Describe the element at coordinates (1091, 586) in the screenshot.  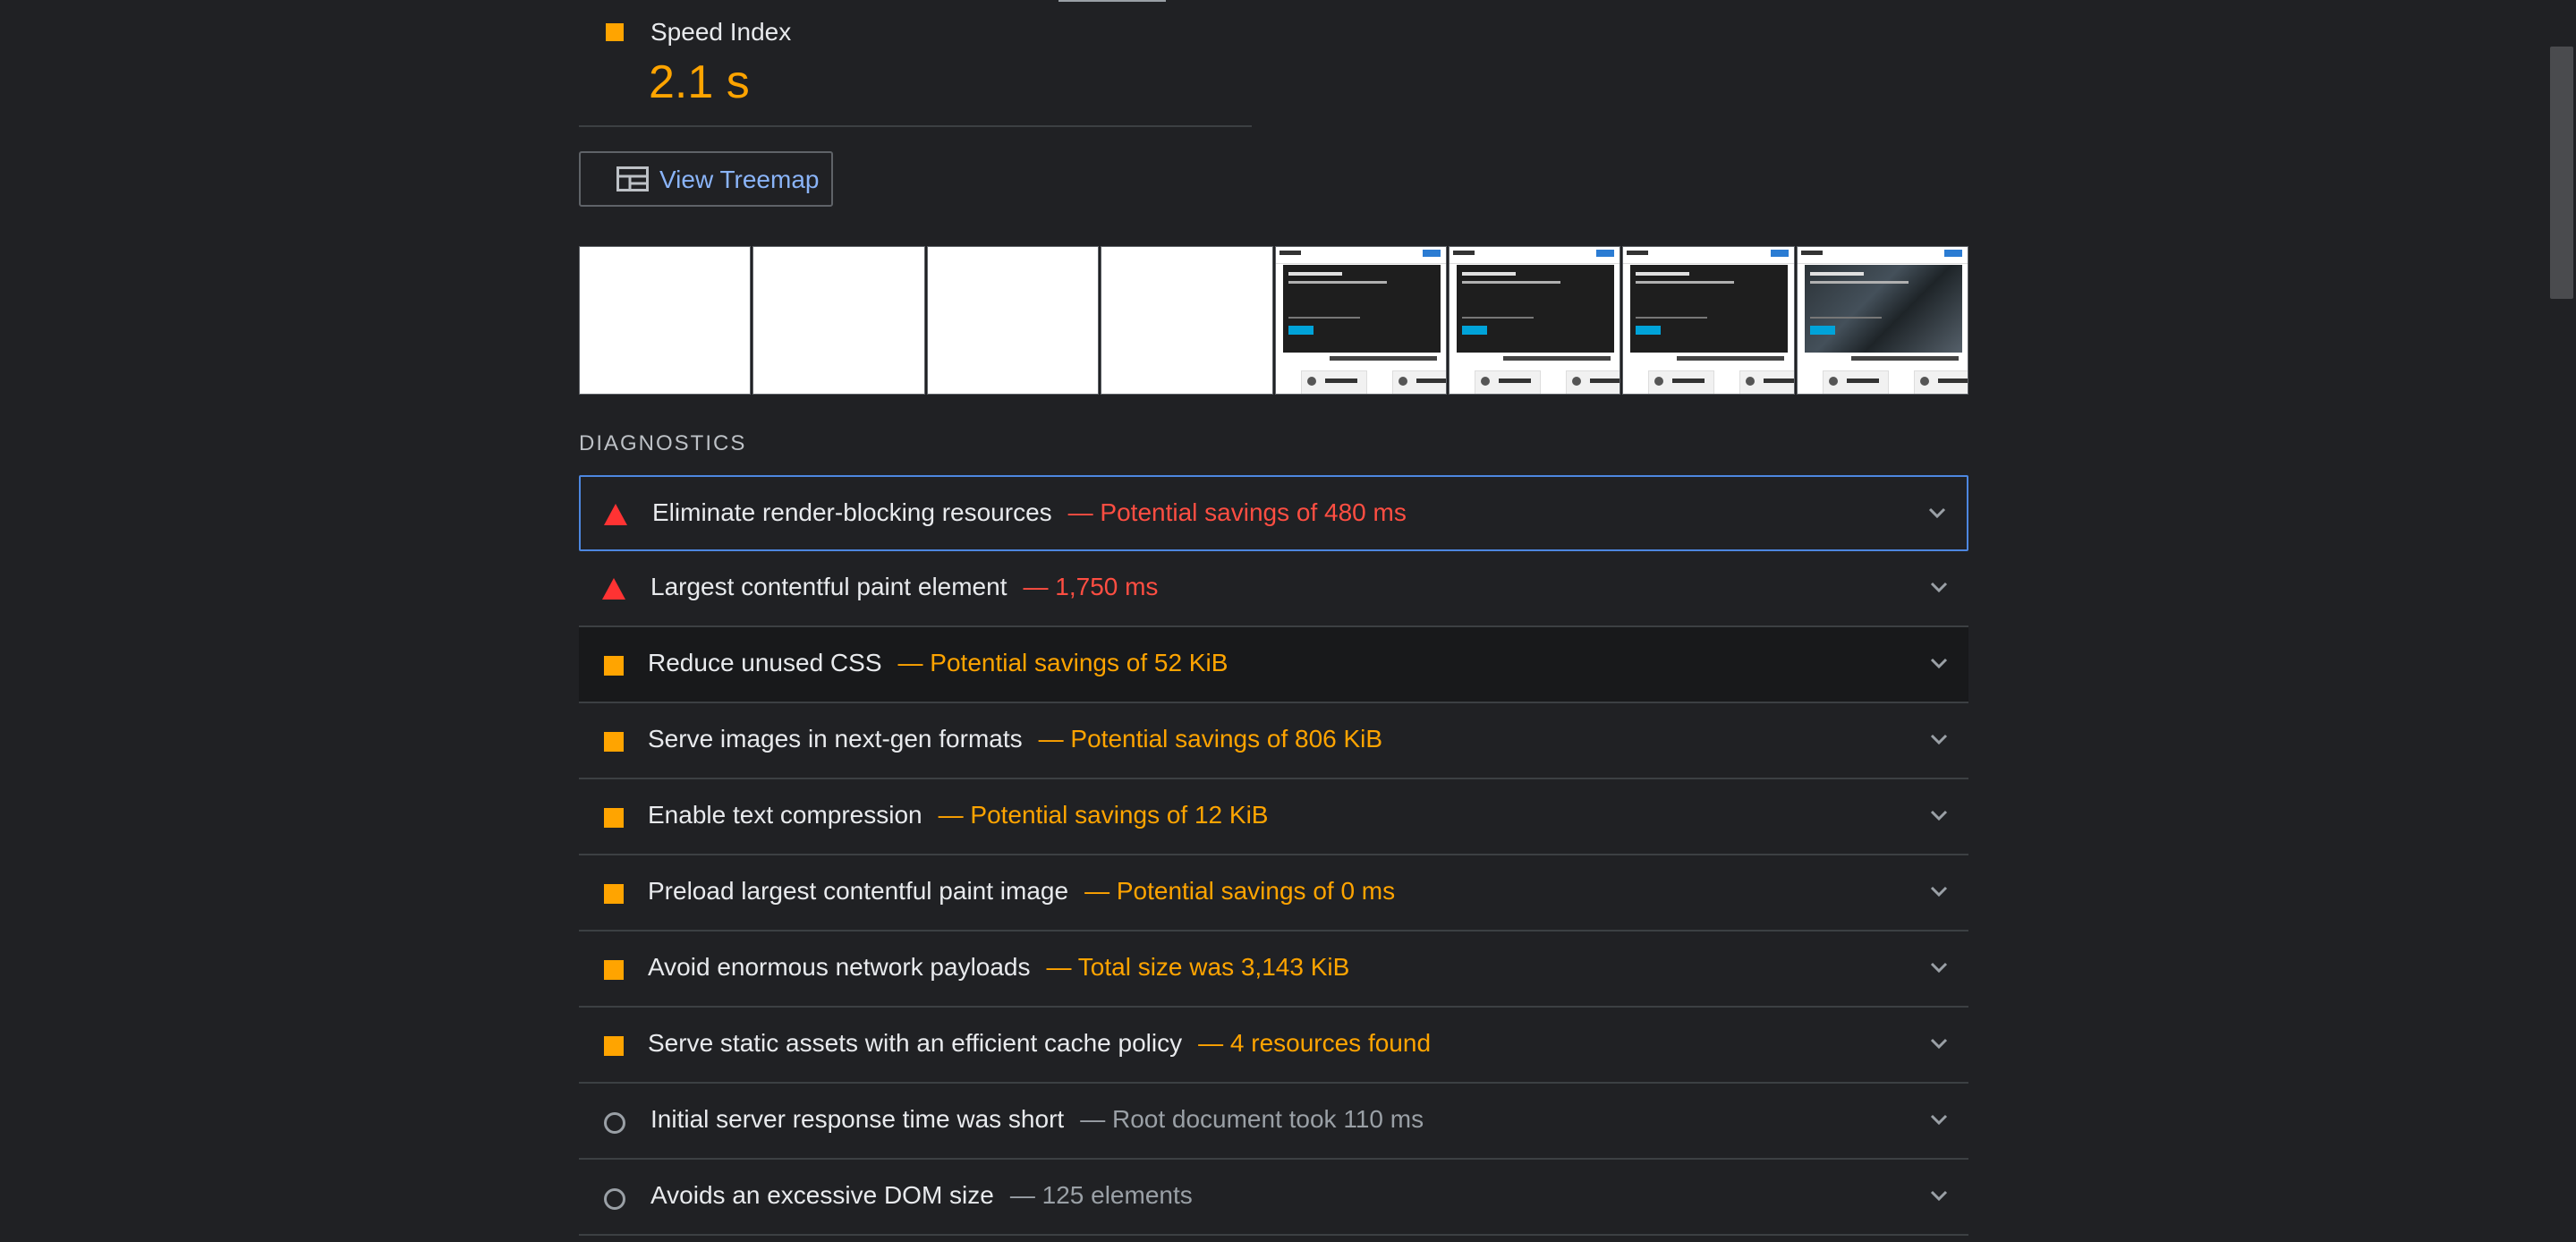
I see `audit-detail: — 1,750 ms` at that location.